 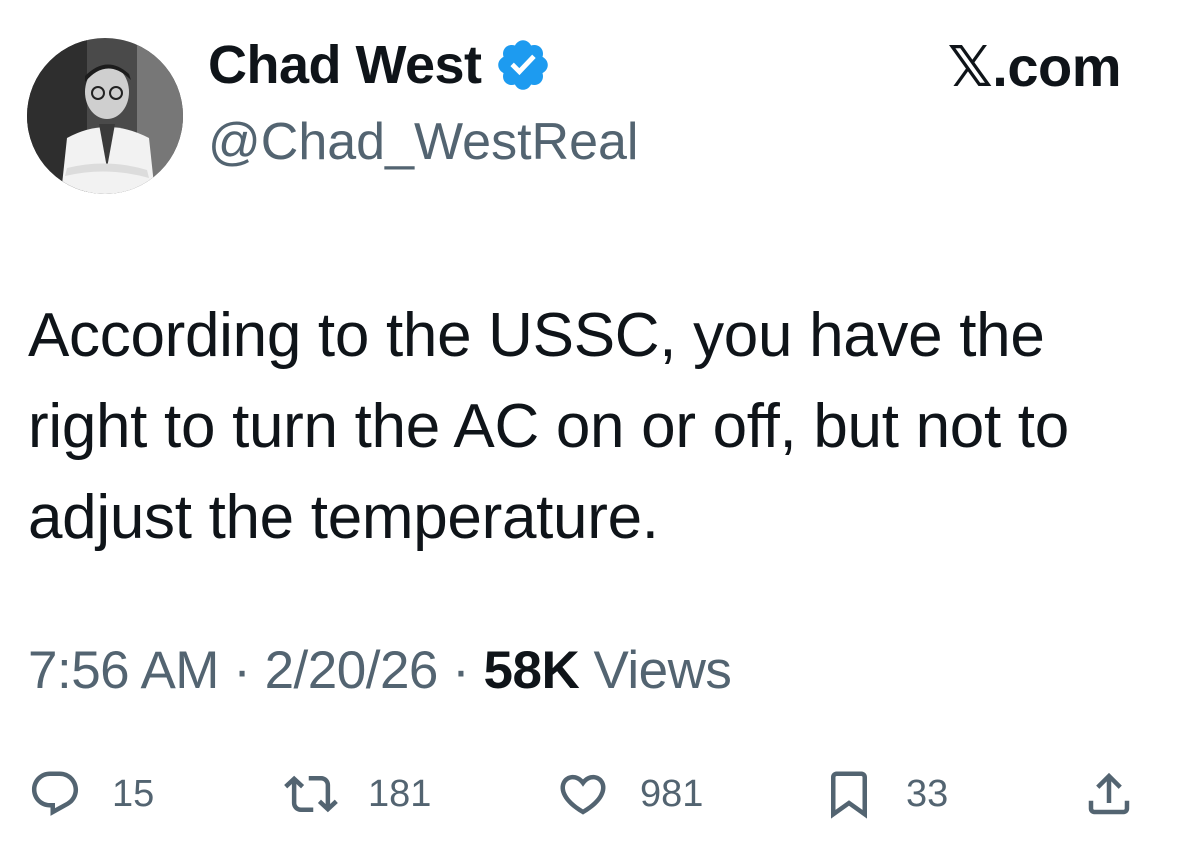 I want to click on reply-button: 15, so click(x=91, y=794).